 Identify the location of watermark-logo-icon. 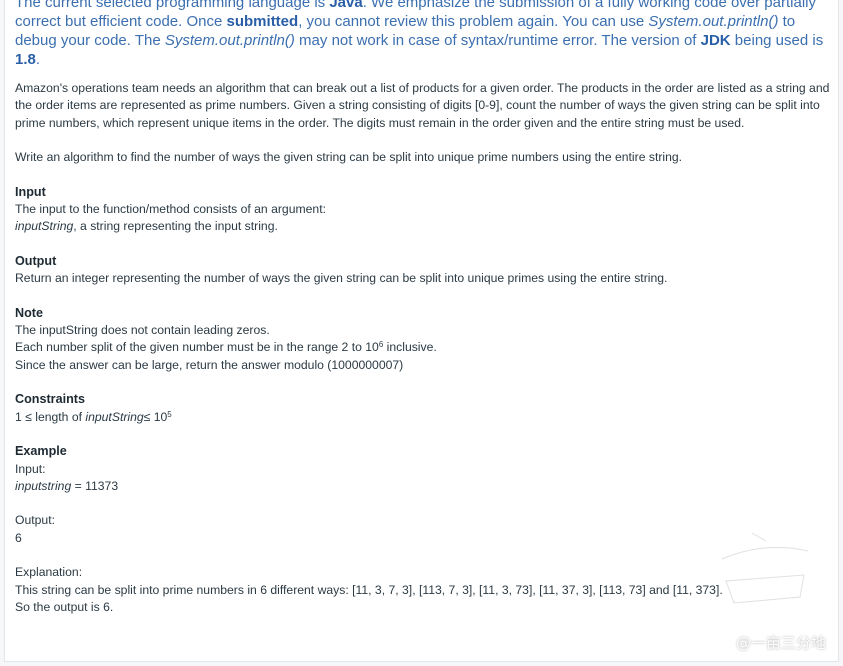
(765, 568).